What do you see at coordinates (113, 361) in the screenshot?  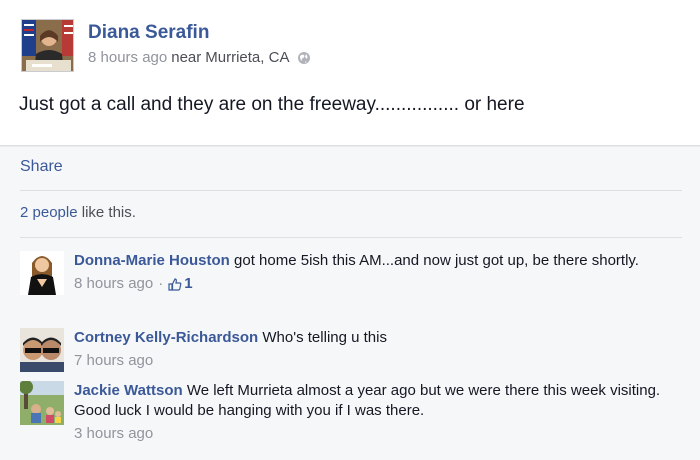 I see `comment-timestamp: 7 hours ago` at bounding box center [113, 361].